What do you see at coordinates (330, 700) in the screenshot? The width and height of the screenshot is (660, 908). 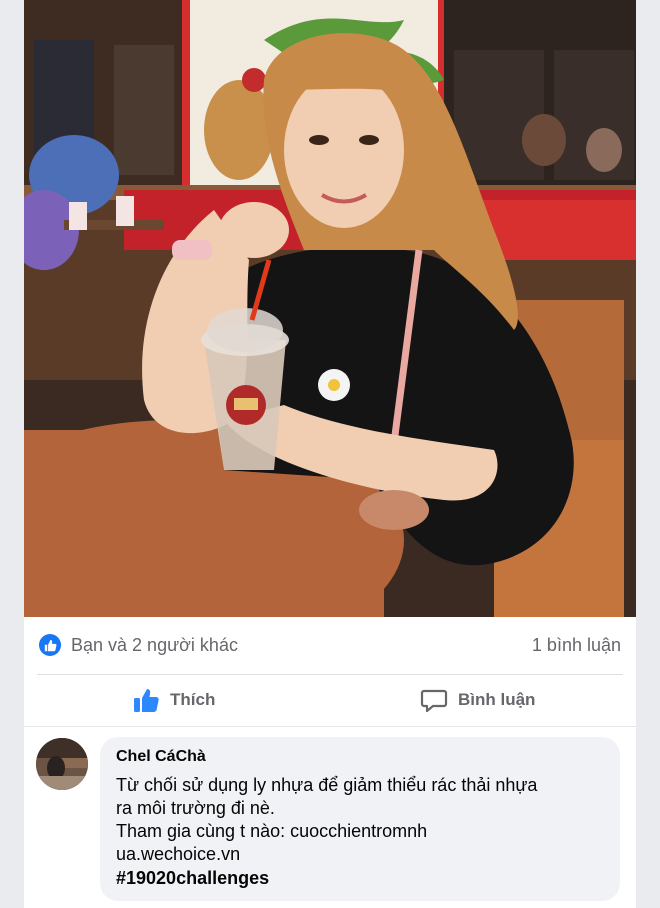 I see `action-bar: Thích Bình luận` at bounding box center [330, 700].